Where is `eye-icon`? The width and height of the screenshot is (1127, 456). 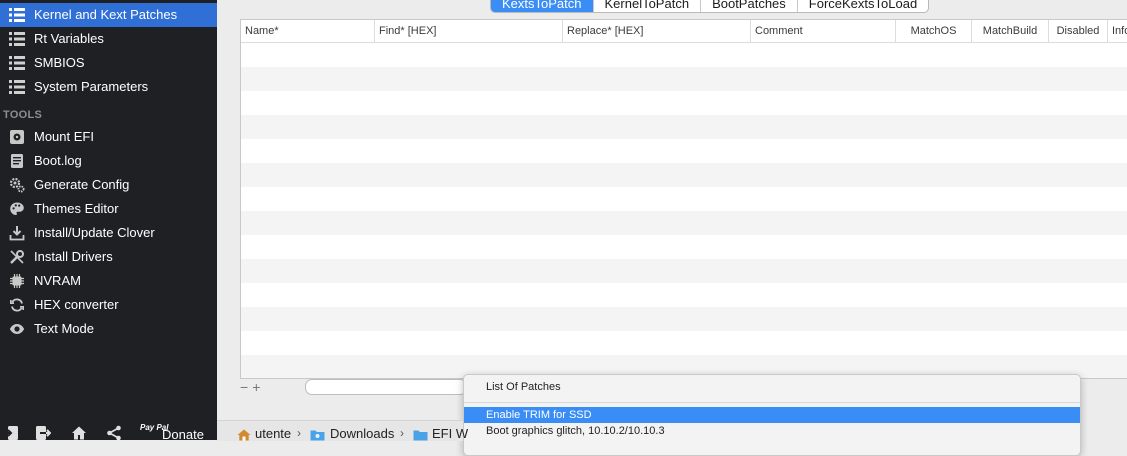
eye-icon is located at coordinates (17, 329).